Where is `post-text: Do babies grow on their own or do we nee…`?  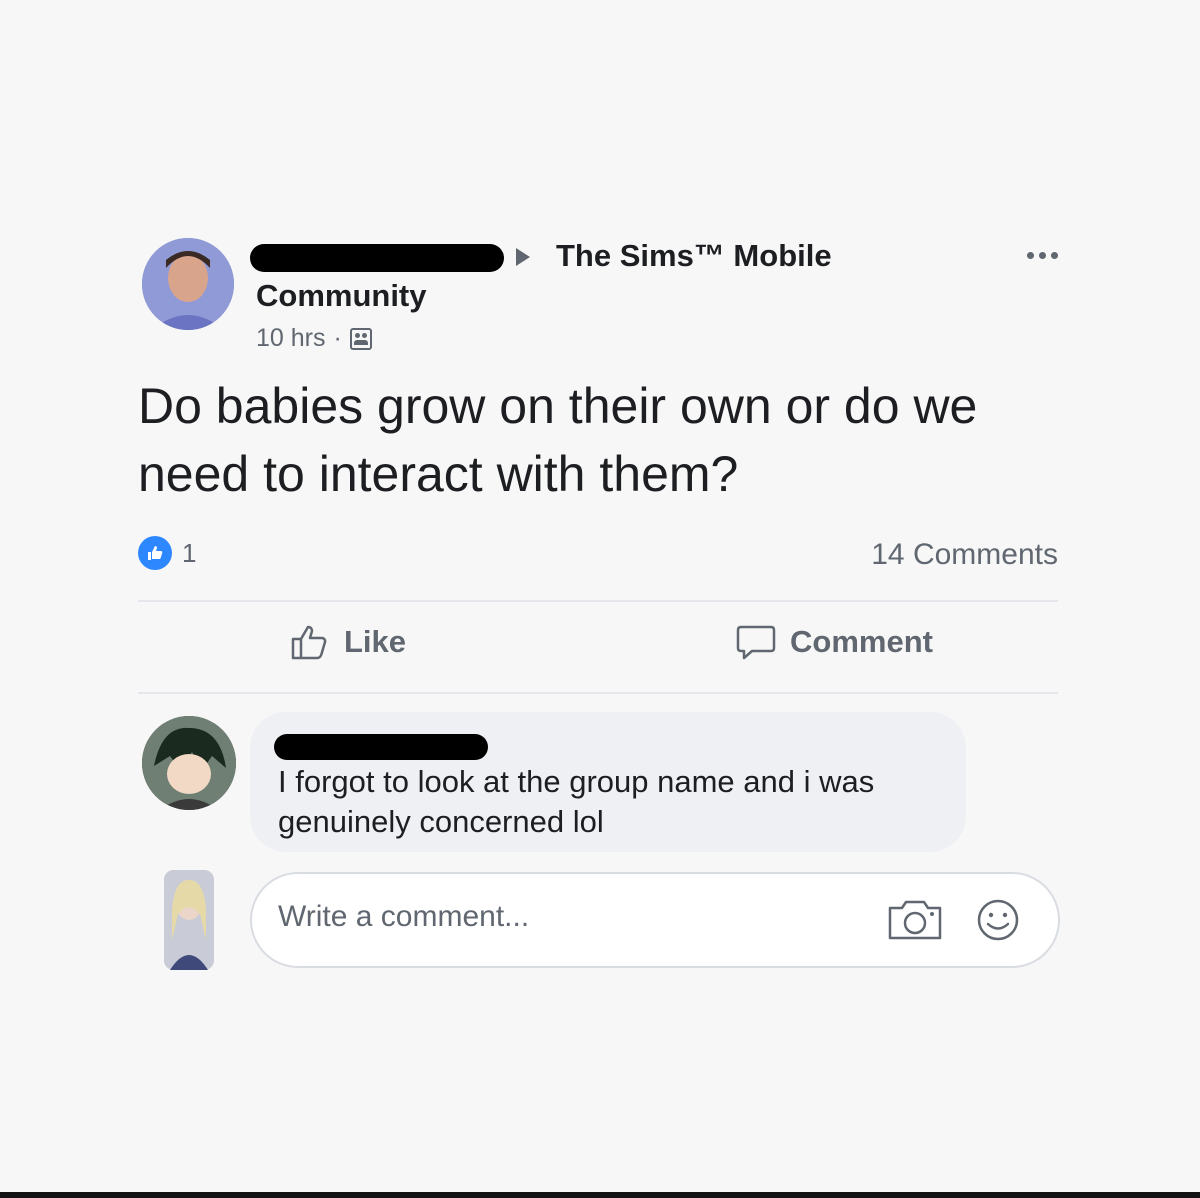
post-text: Do babies grow on their own or do we nee… is located at coordinates (558, 440).